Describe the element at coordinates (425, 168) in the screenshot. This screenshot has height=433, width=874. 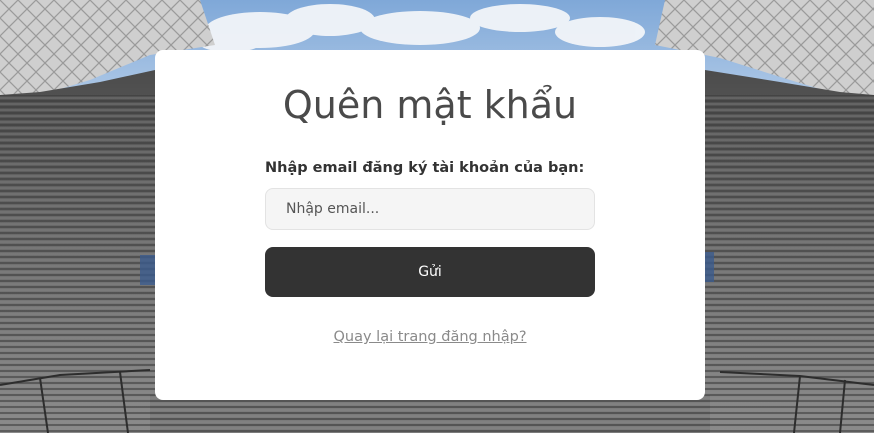
I see `email-label: Nhập email đăng ký tài khoản của bạn:` at that location.